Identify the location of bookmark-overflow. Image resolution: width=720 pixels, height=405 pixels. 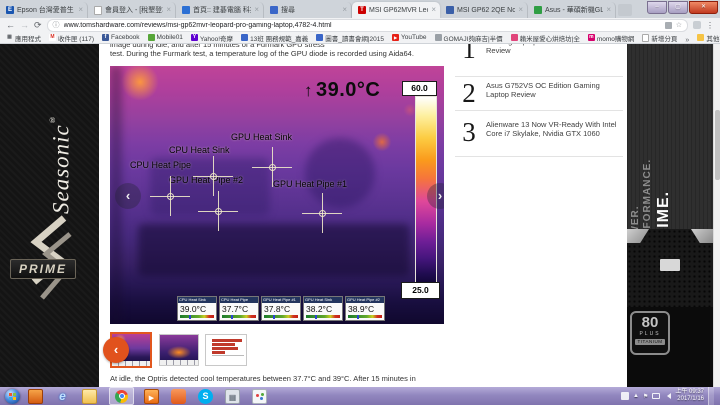
(687, 37).